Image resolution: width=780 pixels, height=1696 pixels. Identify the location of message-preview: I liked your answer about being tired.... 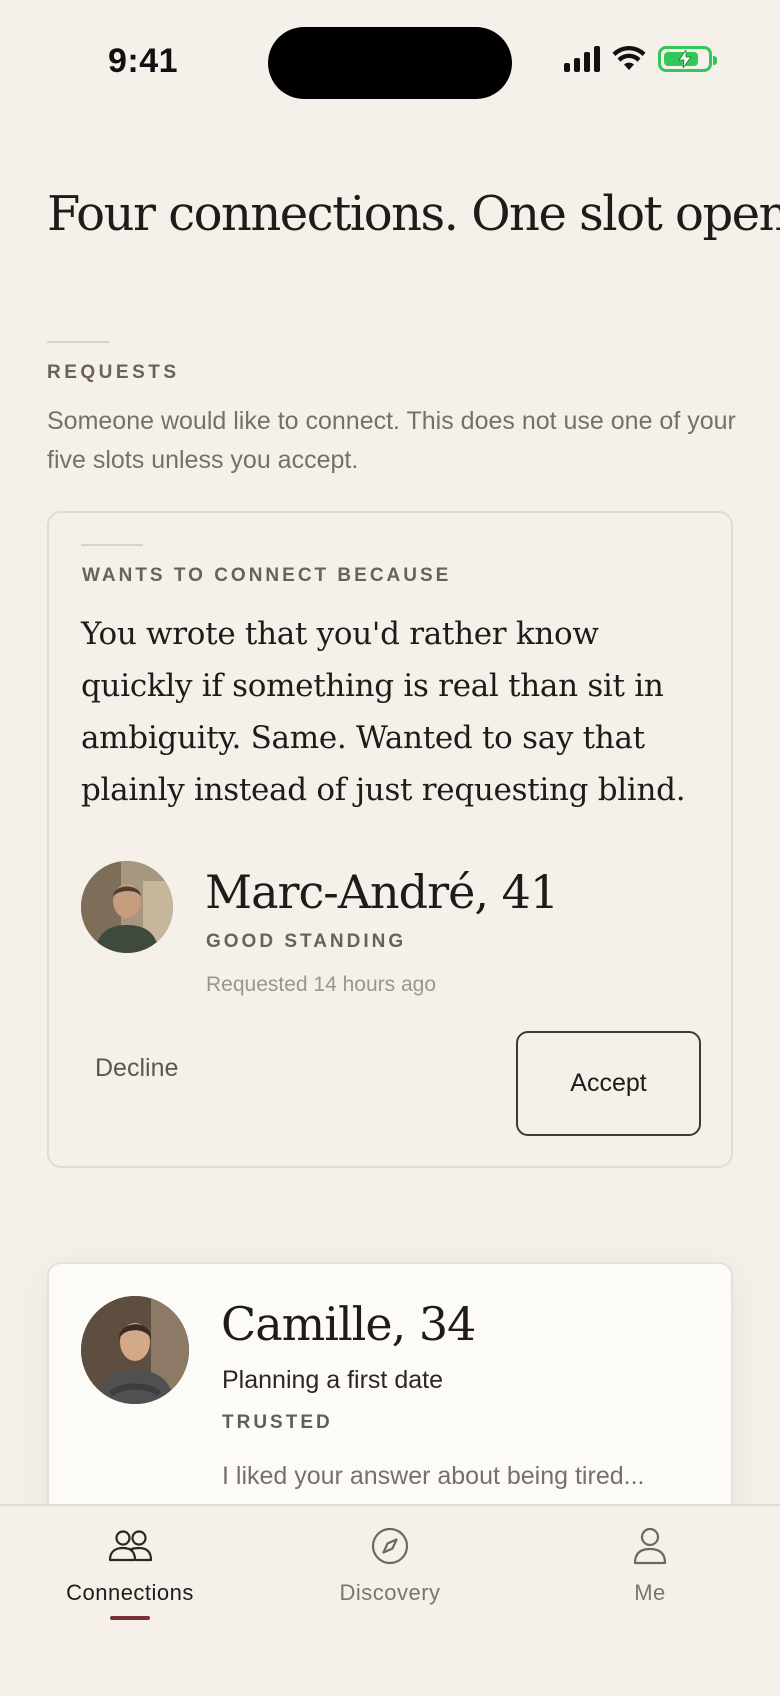
(433, 1476).